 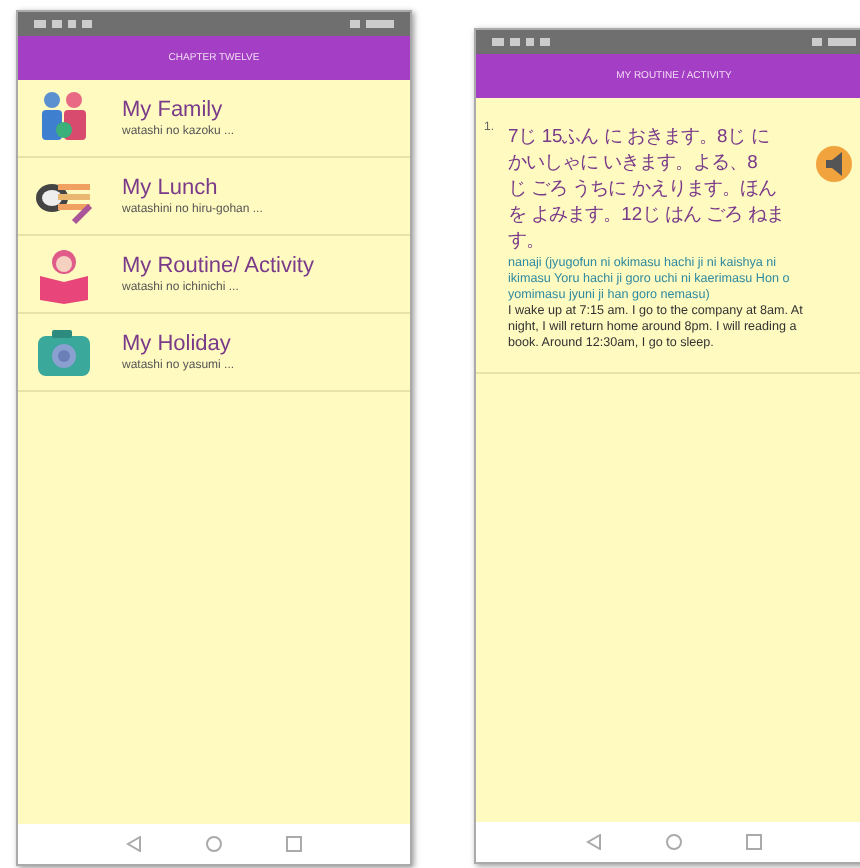 I want to click on japanese-text-line: じ ごろ うちに かえります。ほん, so click(x=642, y=187).